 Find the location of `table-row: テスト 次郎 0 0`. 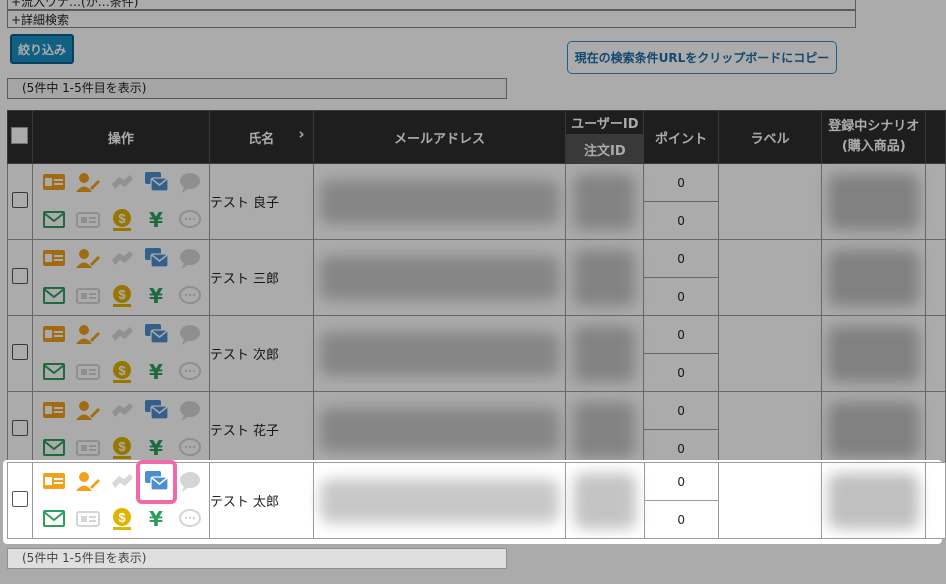

table-row: テスト 次郎 0 0 is located at coordinates (476, 353).